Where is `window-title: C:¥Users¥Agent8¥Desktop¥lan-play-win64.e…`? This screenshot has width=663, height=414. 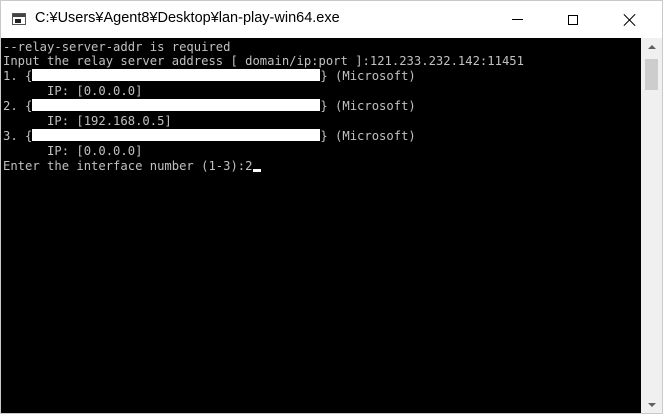 window-title: C:¥Users¥Agent8¥Desktop¥lan-play-win64.e… is located at coordinates (187, 18).